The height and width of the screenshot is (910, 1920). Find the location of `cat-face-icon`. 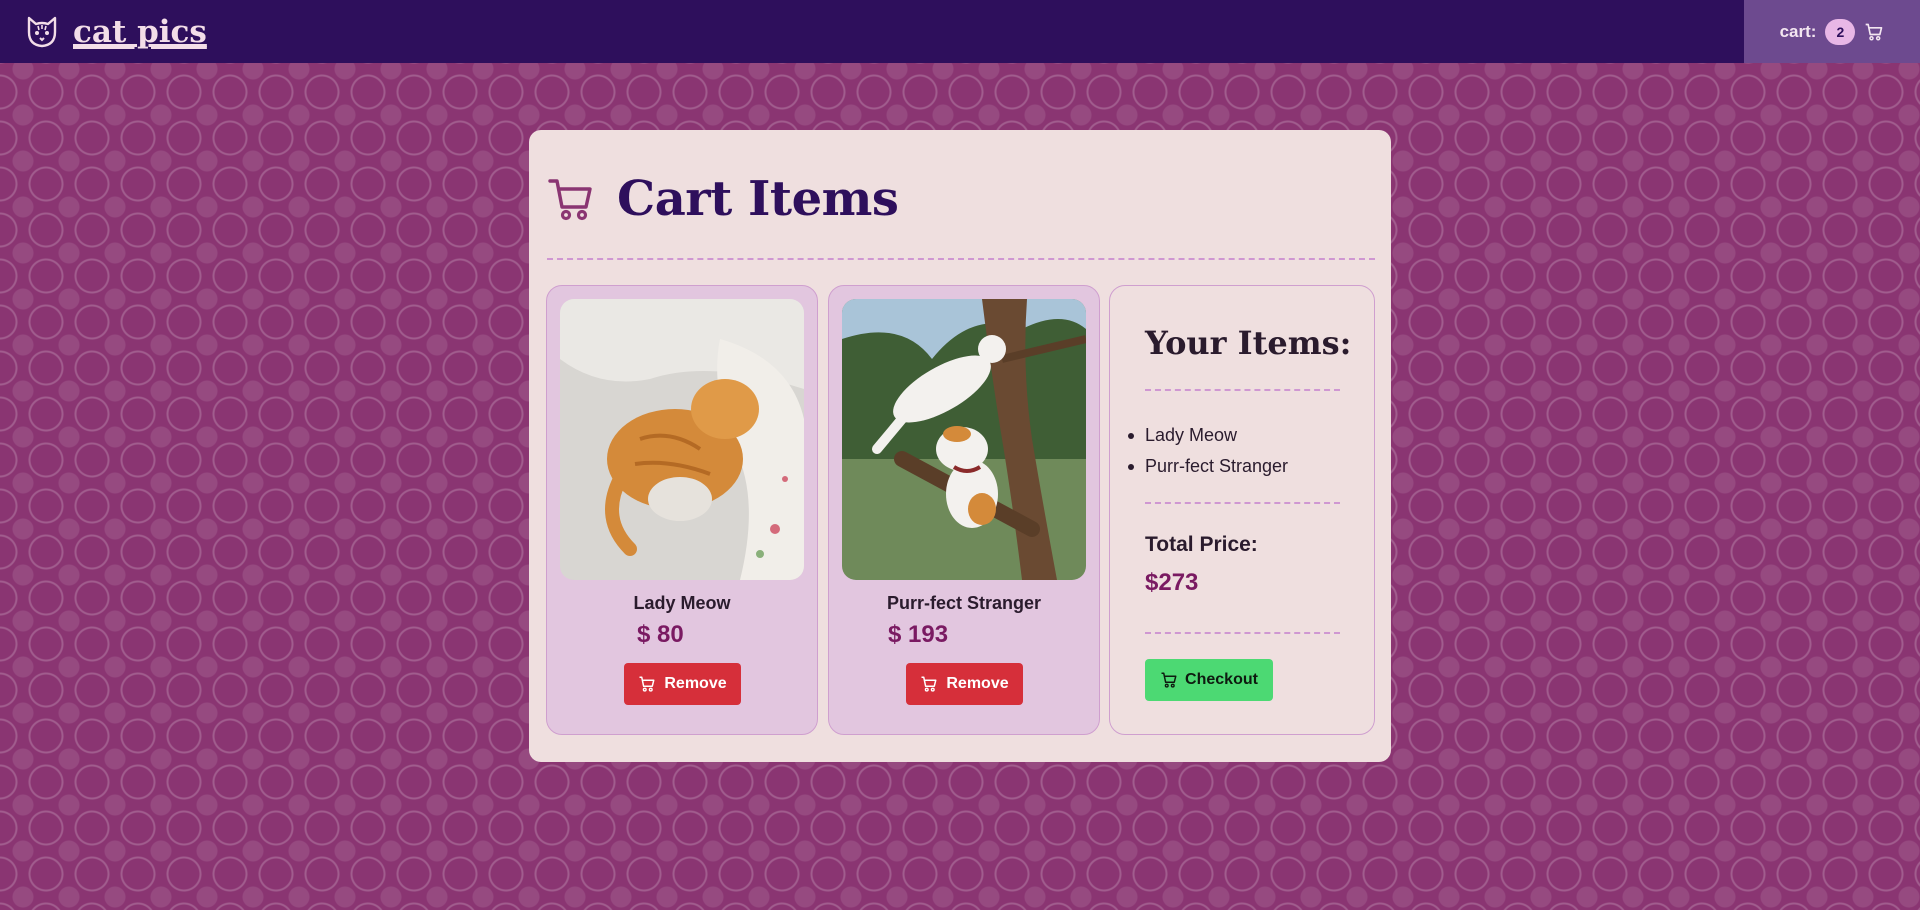

cat-face-icon is located at coordinates (42, 32).